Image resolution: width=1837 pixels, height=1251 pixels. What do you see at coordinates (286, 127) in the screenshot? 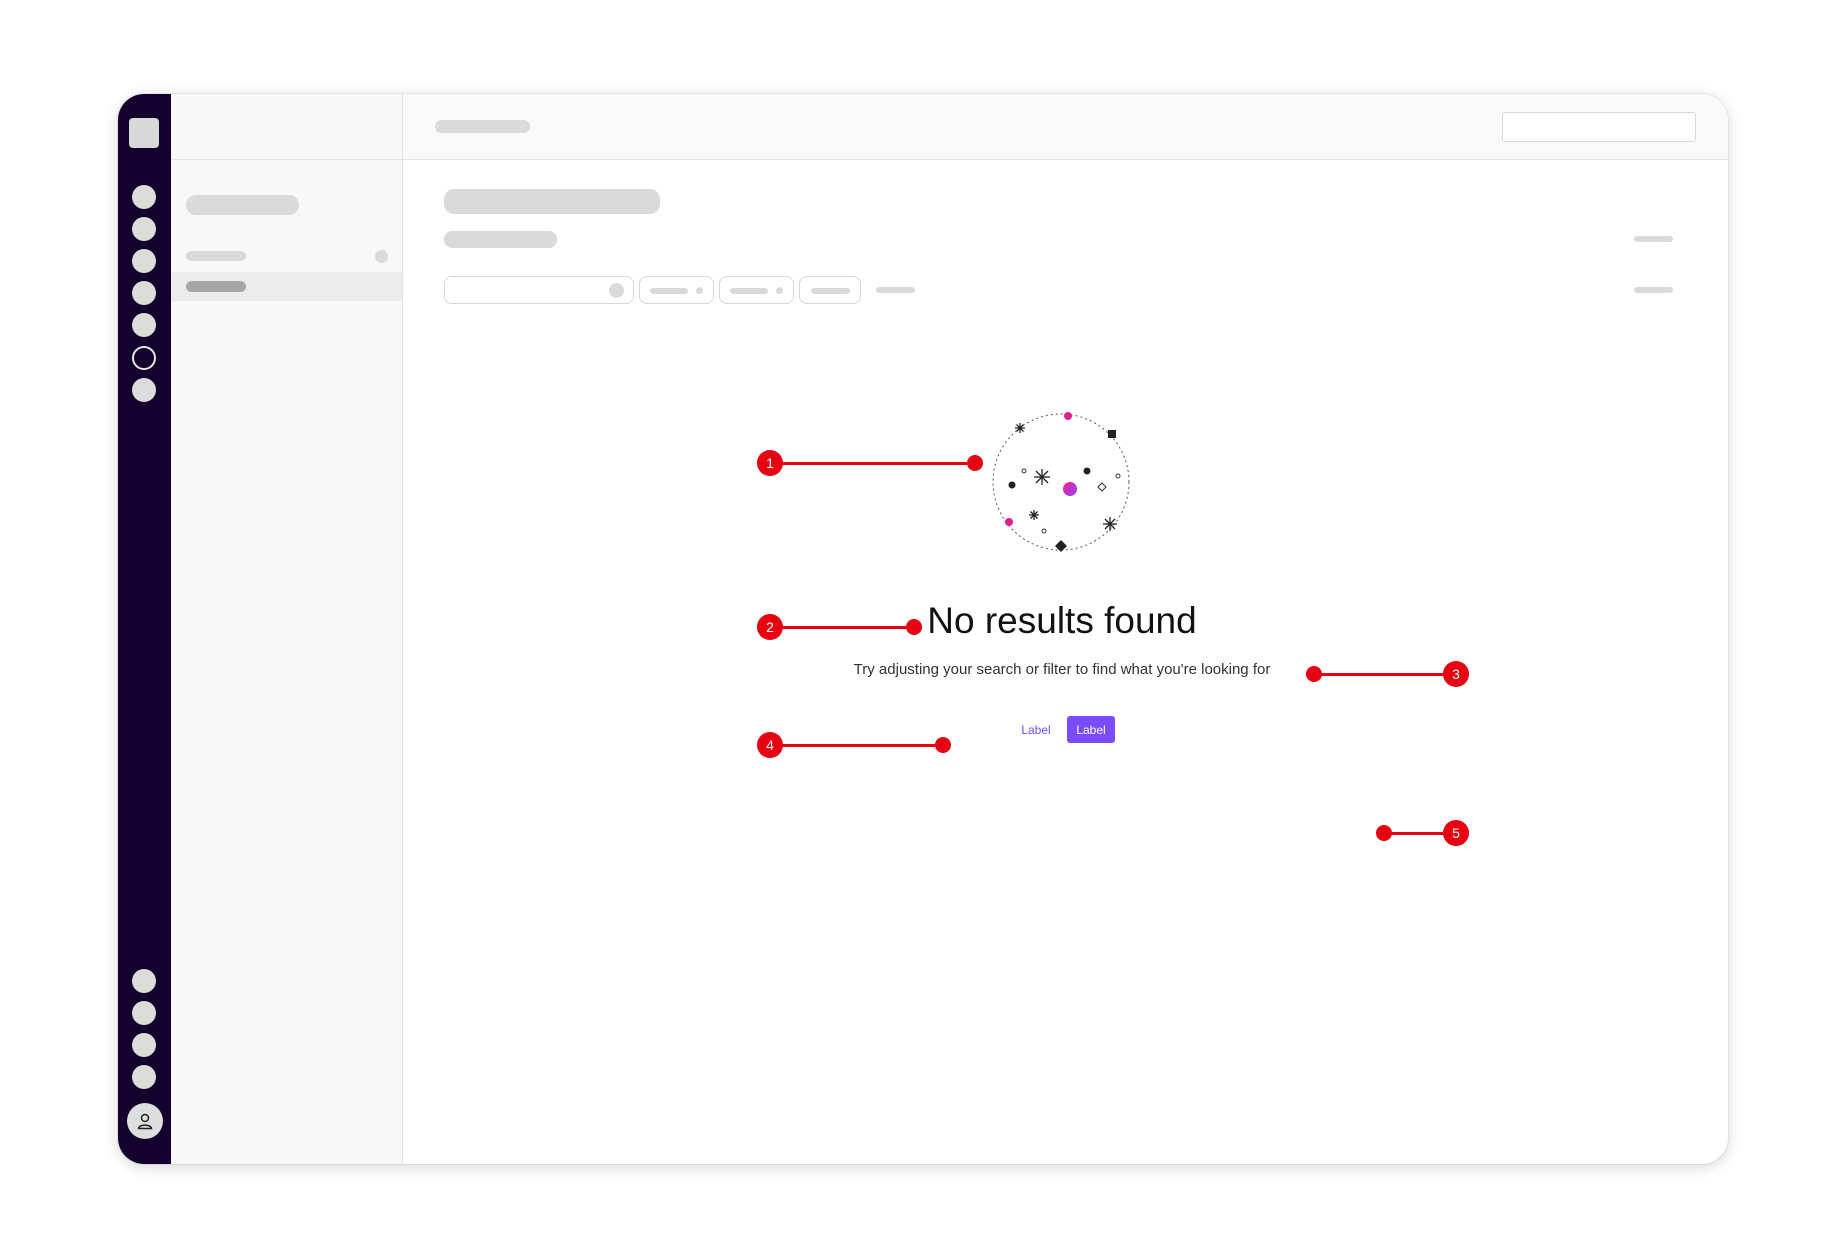
I see `side-panel-header` at bounding box center [286, 127].